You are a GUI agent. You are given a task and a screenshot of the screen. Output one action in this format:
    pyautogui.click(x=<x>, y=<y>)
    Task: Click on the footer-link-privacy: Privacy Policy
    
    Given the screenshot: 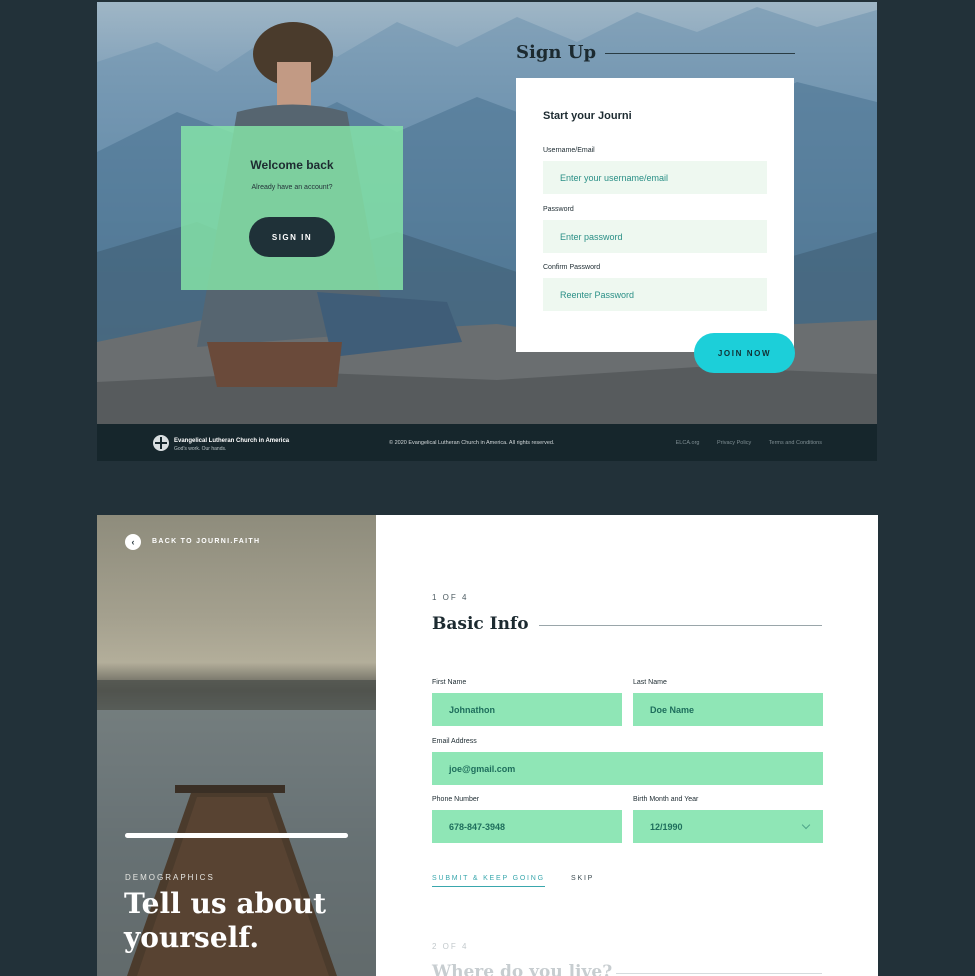 What is the action you would take?
    pyautogui.click(x=734, y=443)
    